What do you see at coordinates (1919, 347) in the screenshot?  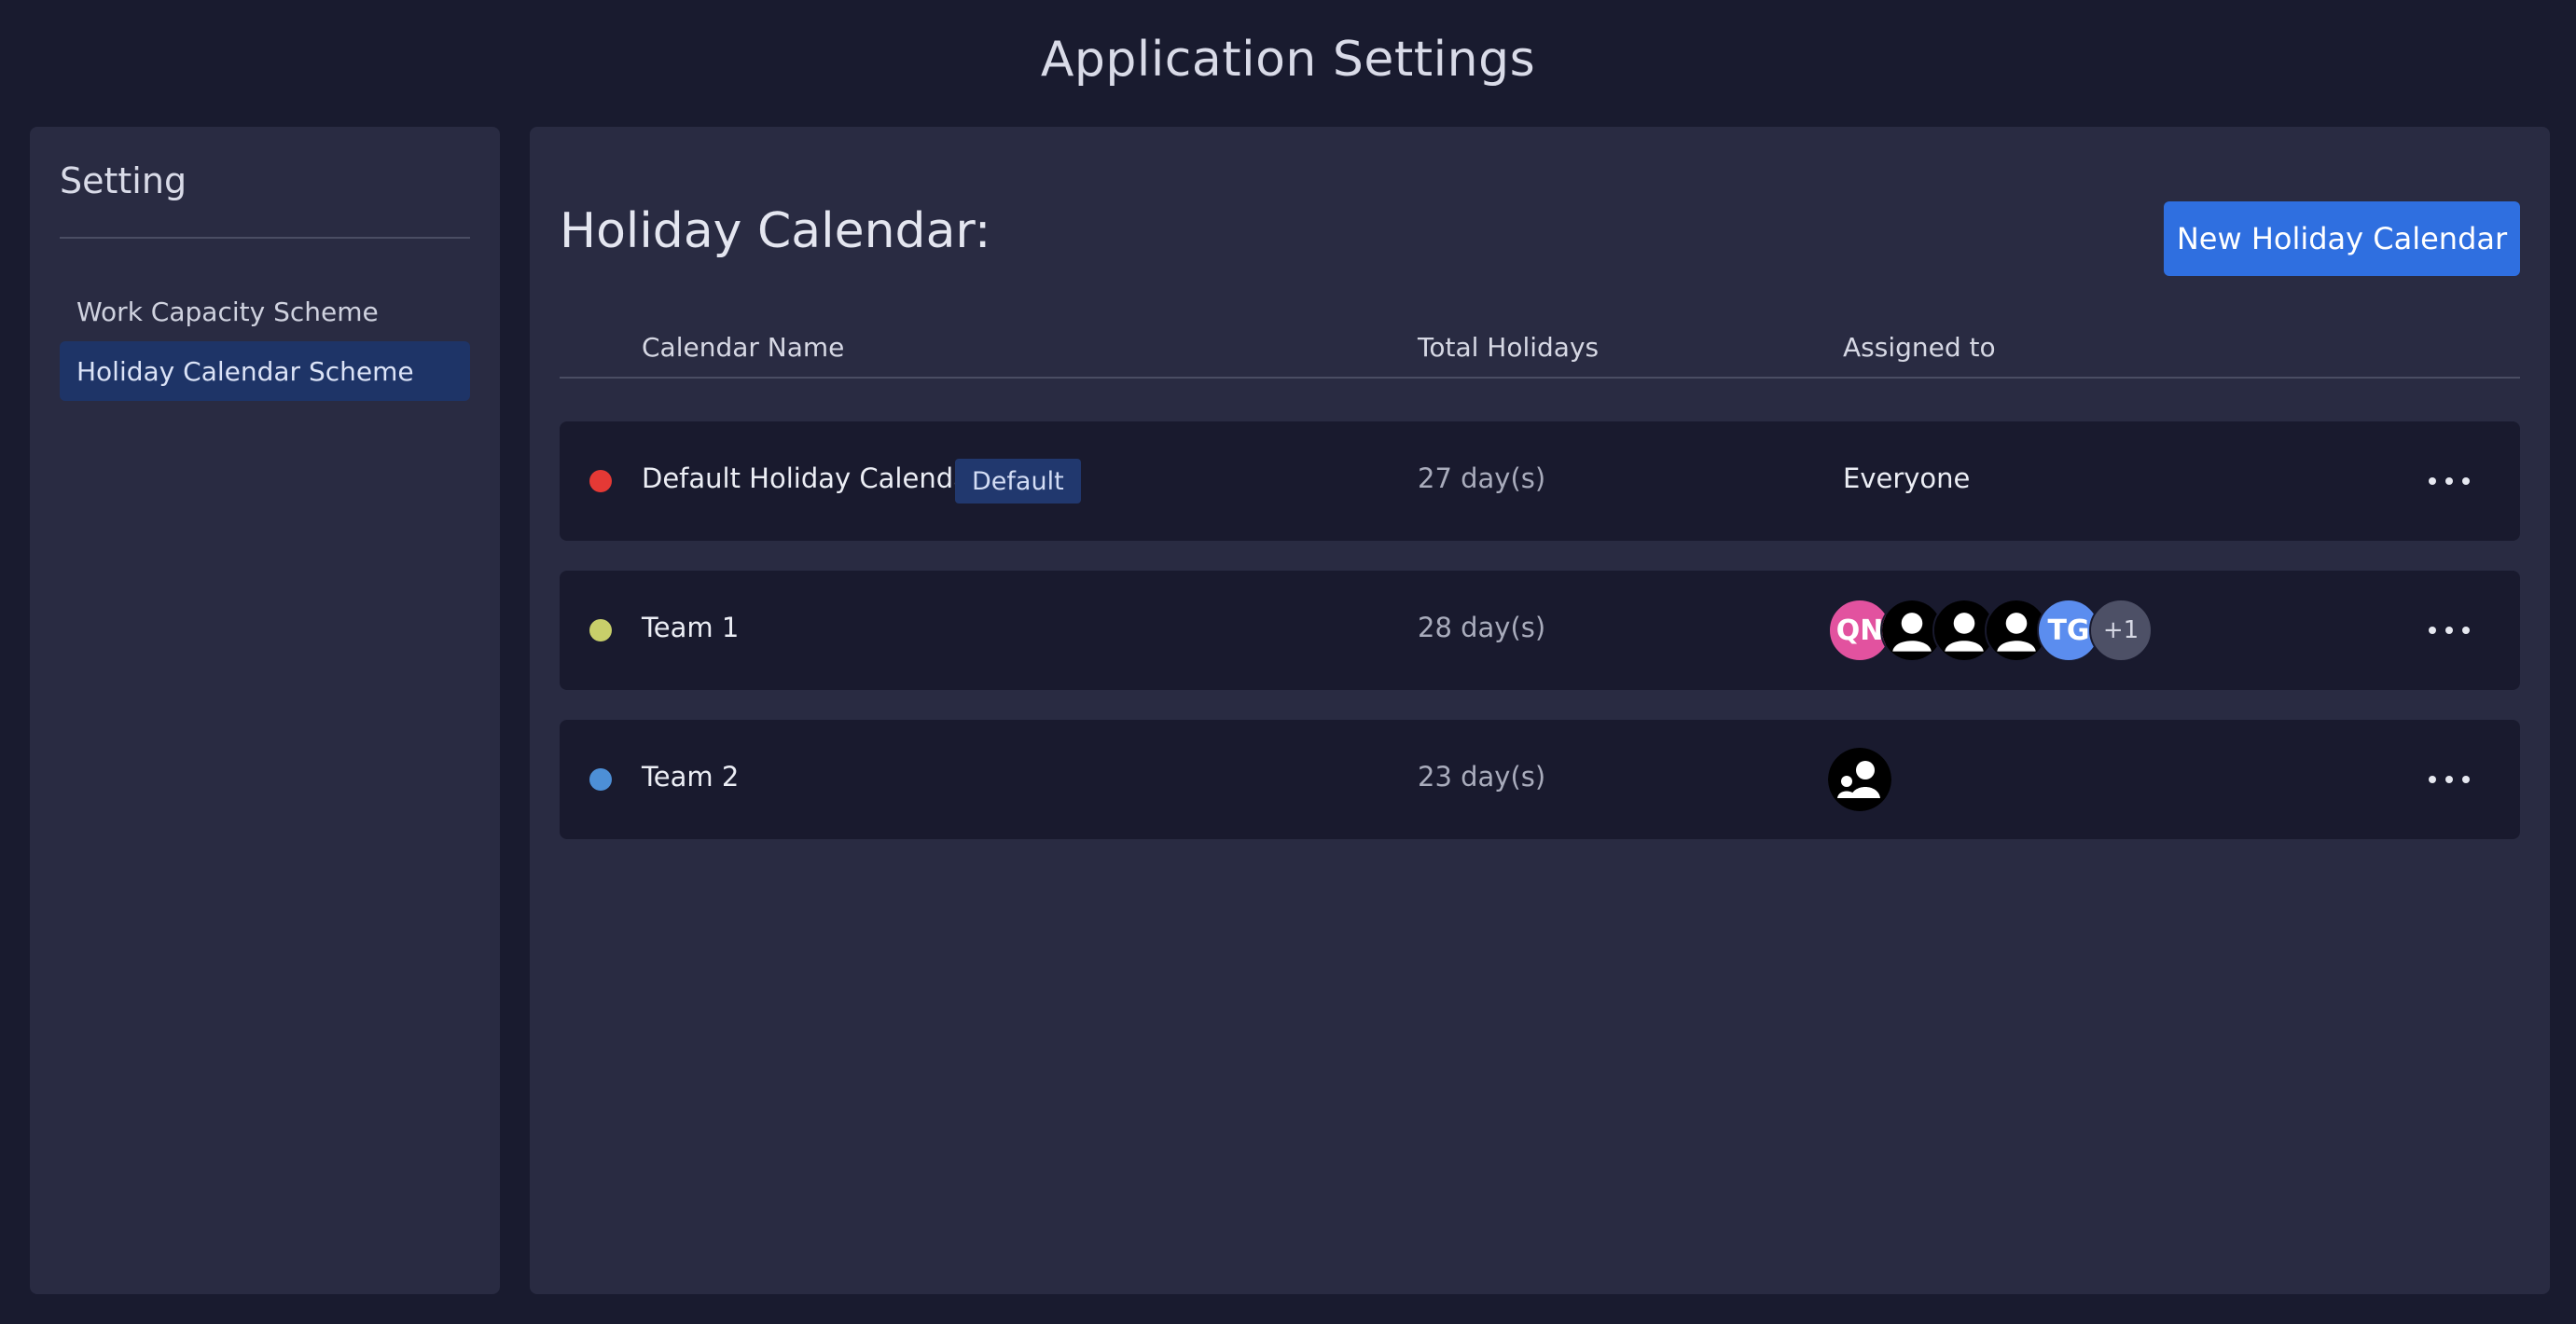 I see `column-header-assigned-to: Assigned to` at bounding box center [1919, 347].